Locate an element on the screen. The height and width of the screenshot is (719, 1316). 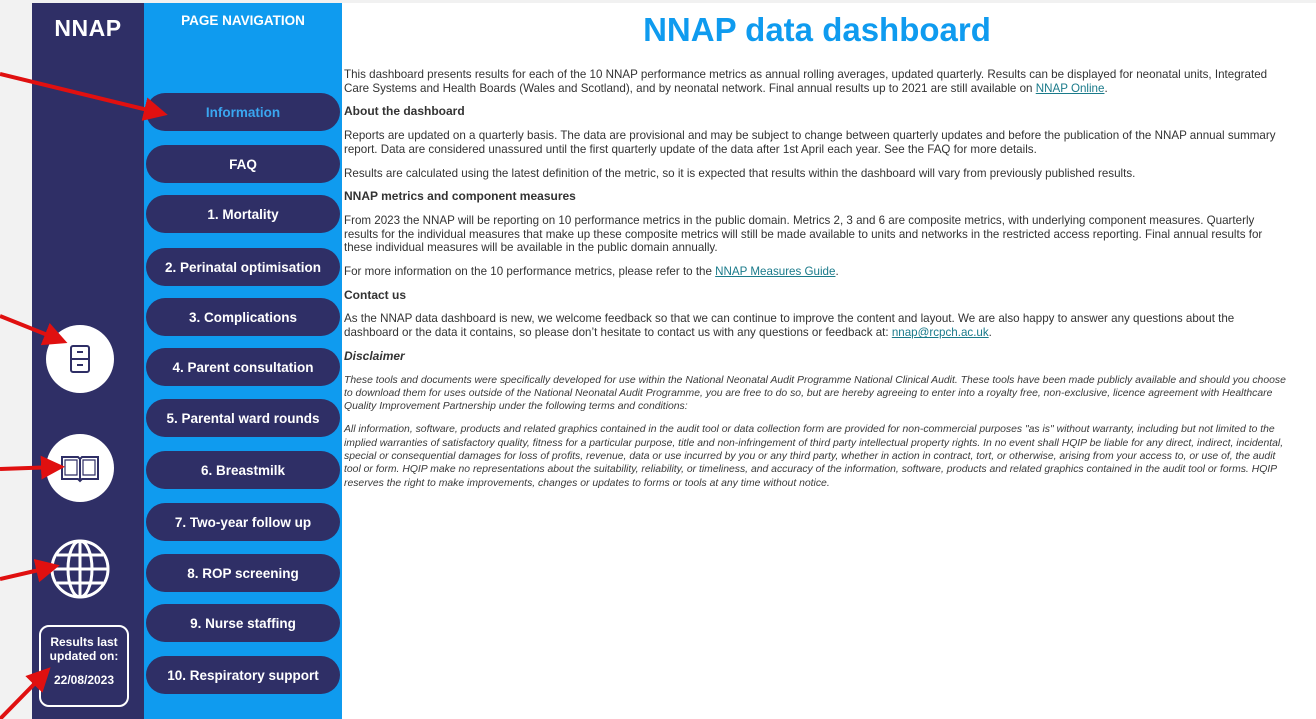
results-date: 22/08/2023 is located at coordinates (84, 680).